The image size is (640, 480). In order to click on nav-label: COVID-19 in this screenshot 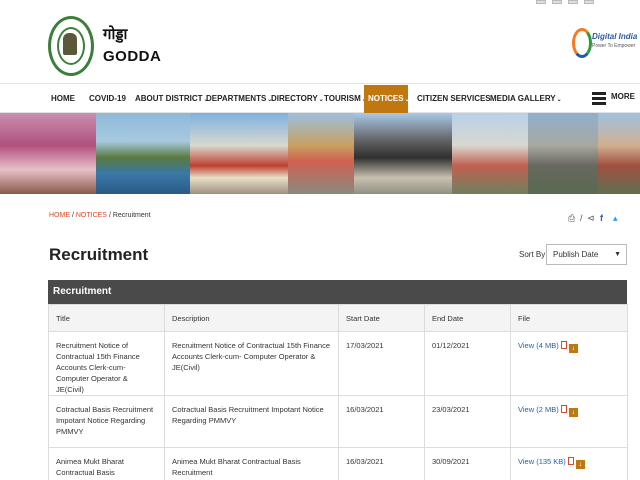, I will do `click(107, 98)`.